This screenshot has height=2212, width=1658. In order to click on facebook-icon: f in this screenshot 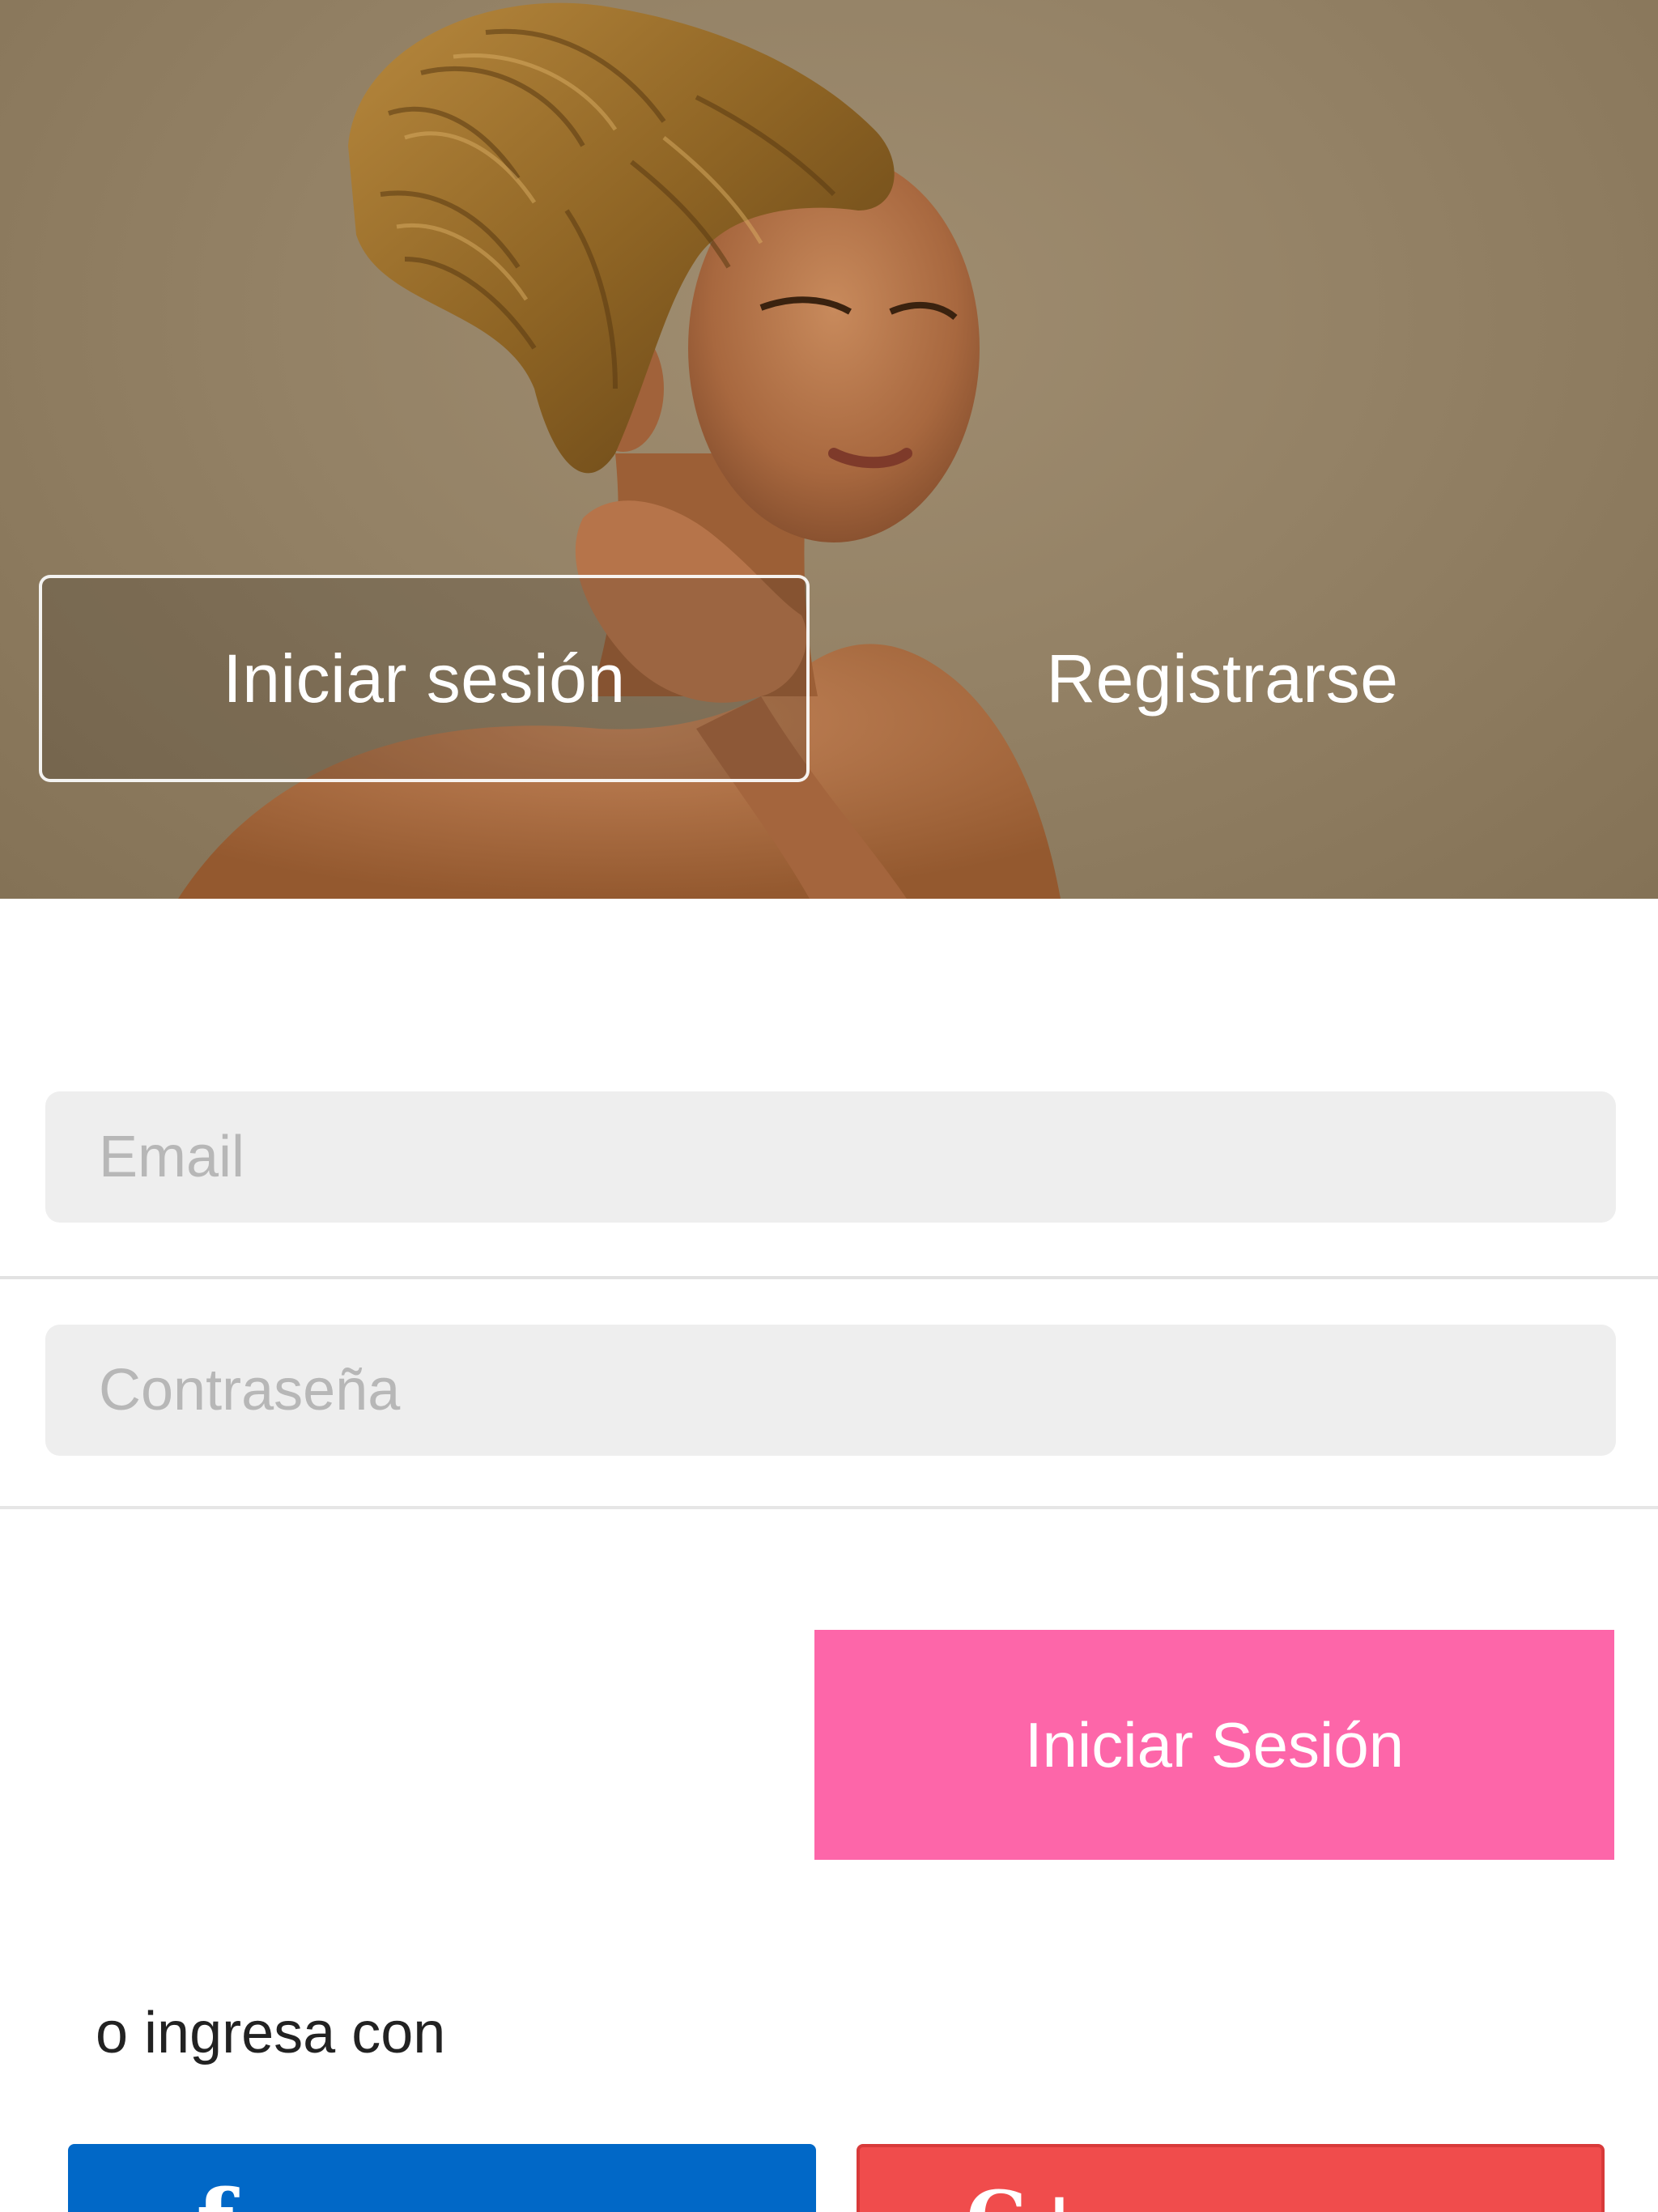, I will do `click(215, 2195)`.